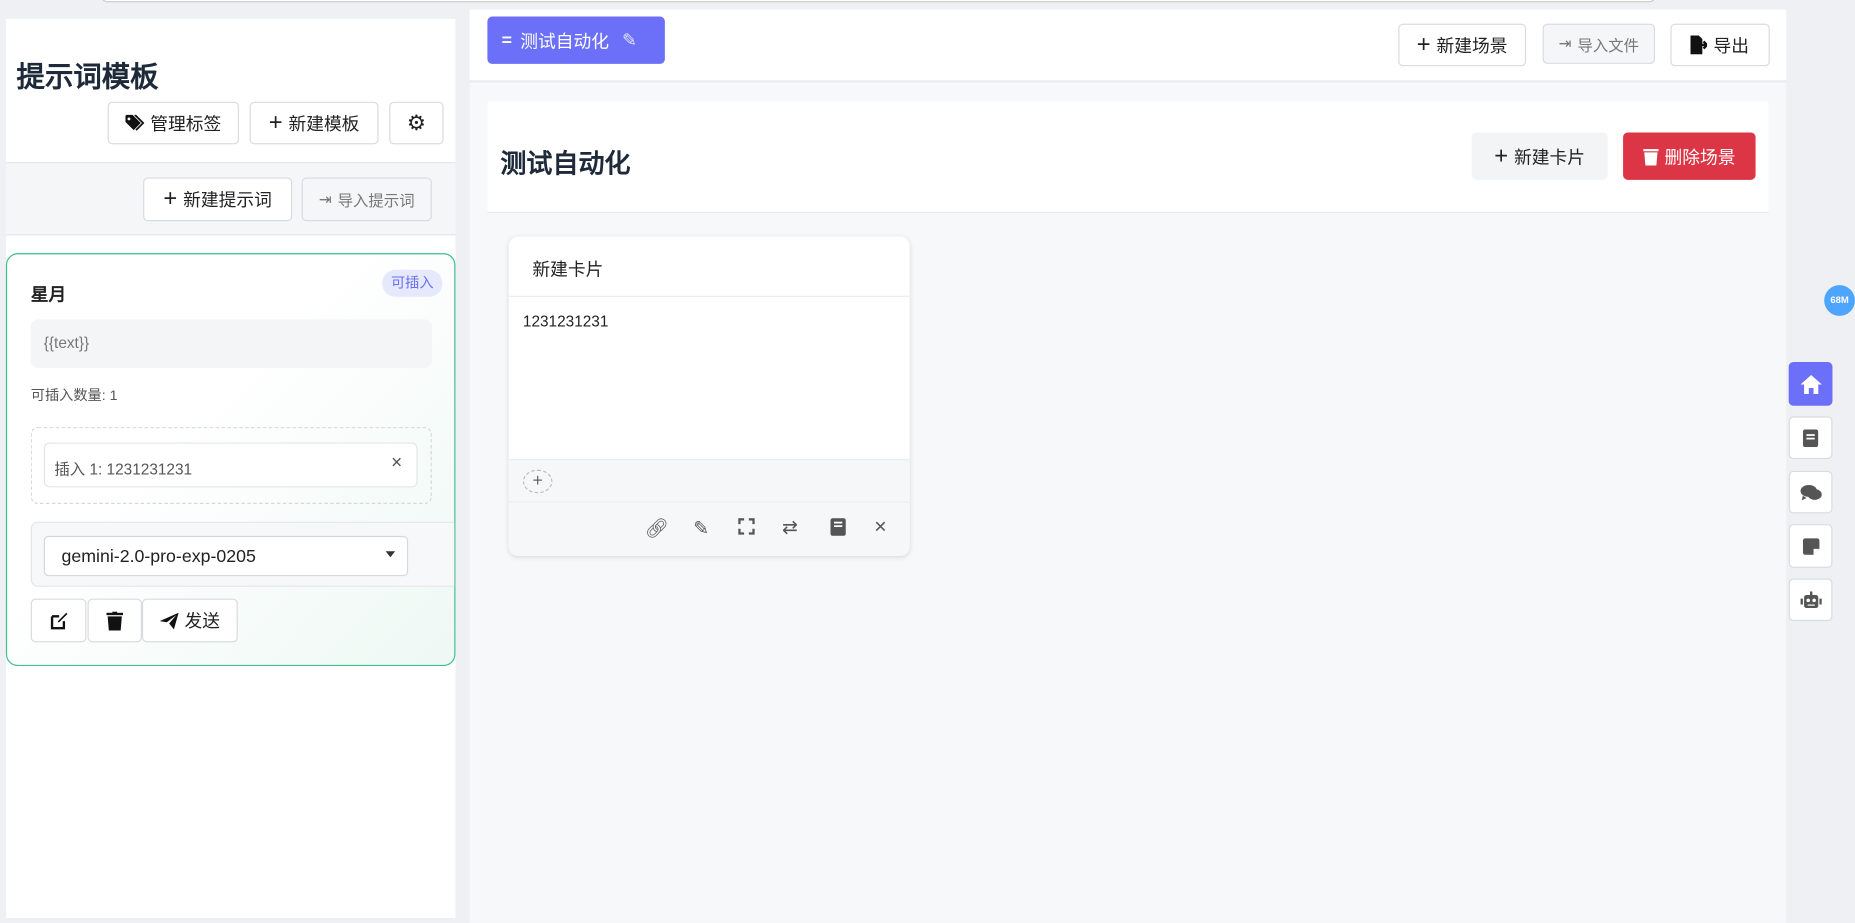  What do you see at coordinates (537, 481) in the screenshot?
I see `add-insert-button: +` at bounding box center [537, 481].